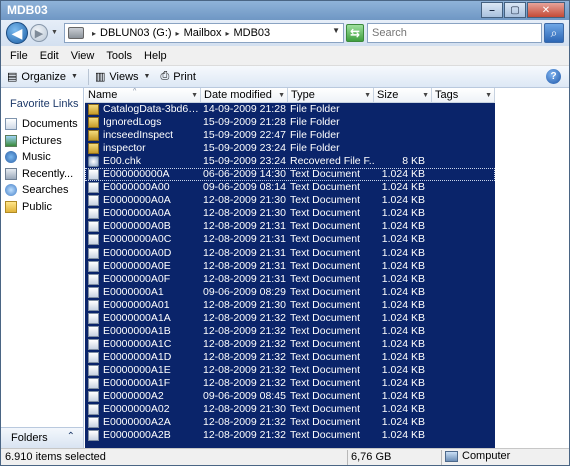  Describe the element at coordinates (244, 95) in the screenshot. I see `column-header-date-modified: Date modified ▼` at that location.